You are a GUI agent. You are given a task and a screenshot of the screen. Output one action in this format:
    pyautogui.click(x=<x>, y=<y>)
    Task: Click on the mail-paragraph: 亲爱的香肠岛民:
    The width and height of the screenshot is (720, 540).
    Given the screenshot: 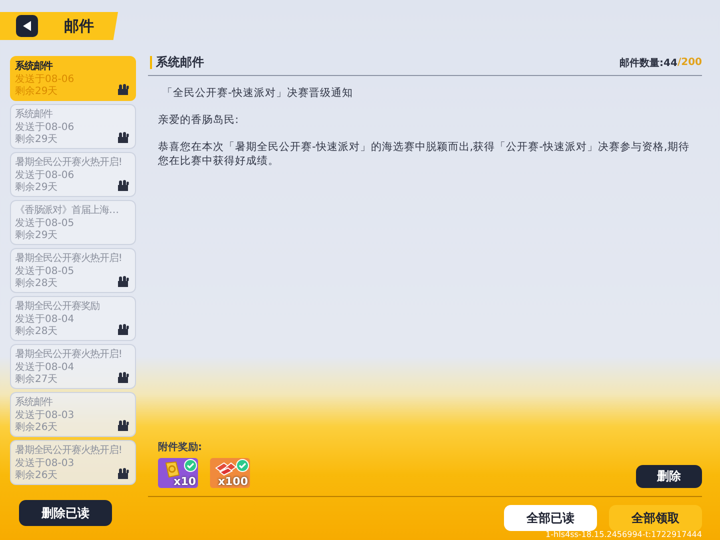 What is the action you would take?
    pyautogui.click(x=199, y=120)
    